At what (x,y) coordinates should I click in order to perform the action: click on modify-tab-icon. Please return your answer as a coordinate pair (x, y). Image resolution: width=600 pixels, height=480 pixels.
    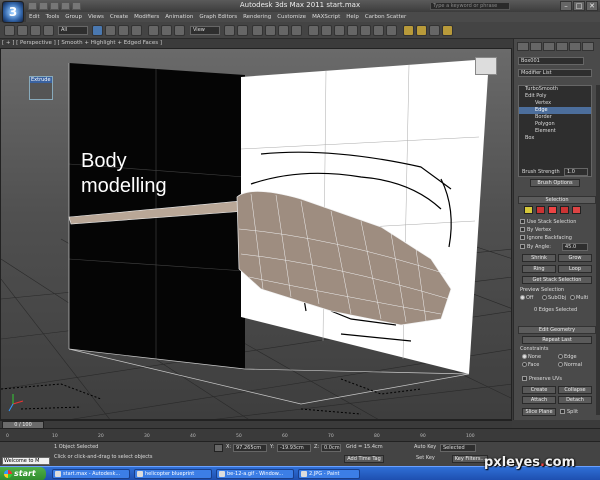
    Looking at the image, I should click on (536, 46).